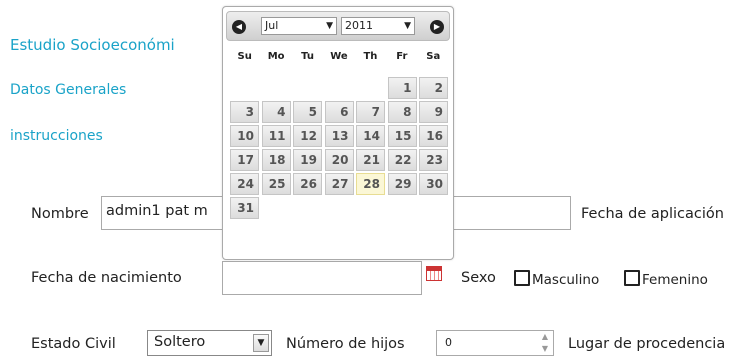 The height and width of the screenshot is (362, 755). What do you see at coordinates (545, 337) in the screenshot?
I see `spin-up-icon: ▲` at bounding box center [545, 337].